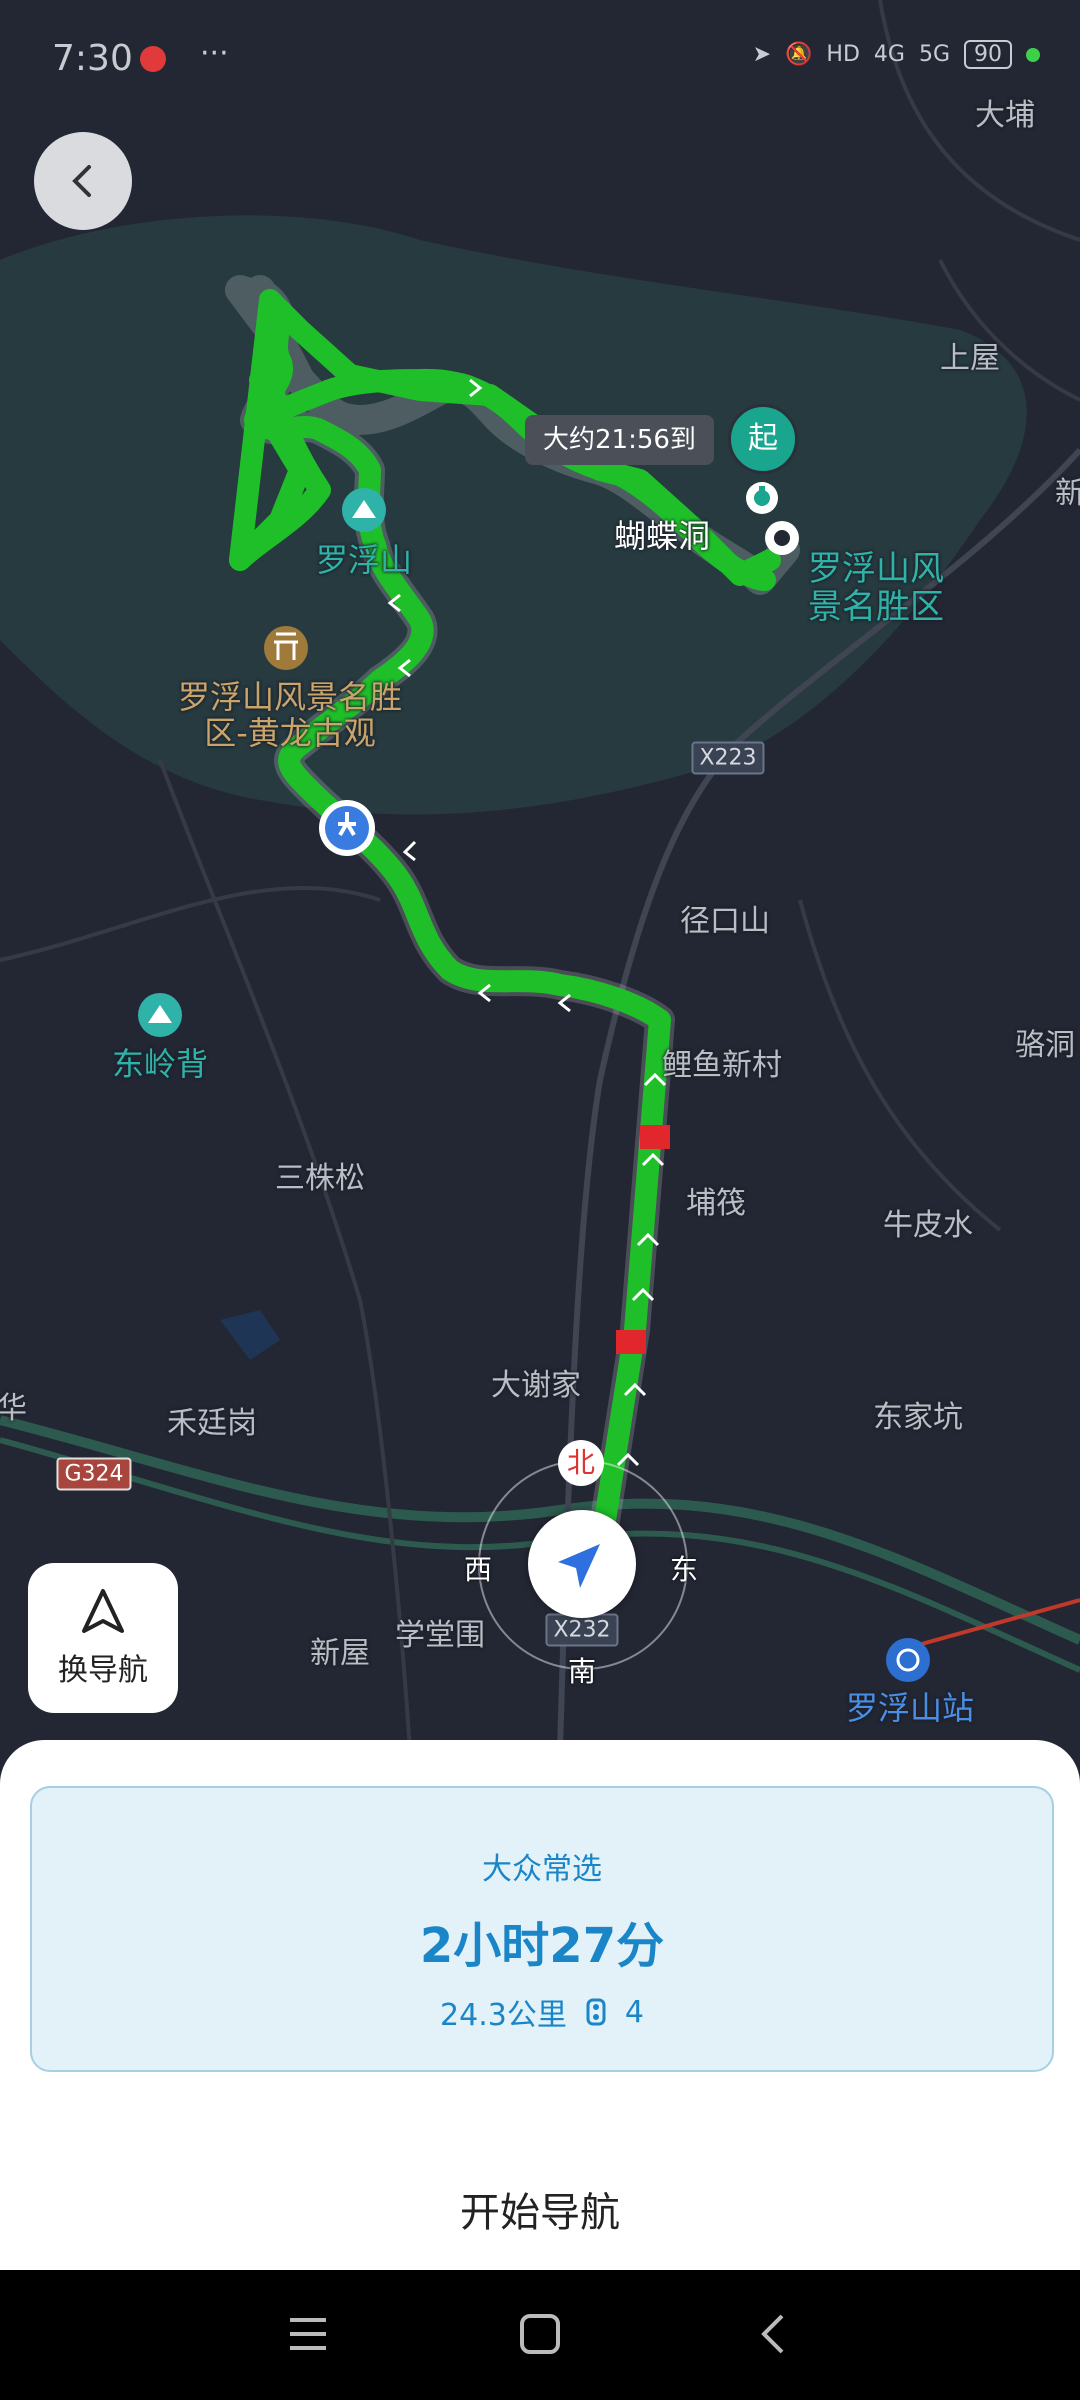 The width and height of the screenshot is (1080, 2400). What do you see at coordinates (728, 758) in the screenshot?
I see `road-shield-x223: X223` at bounding box center [728, 758].